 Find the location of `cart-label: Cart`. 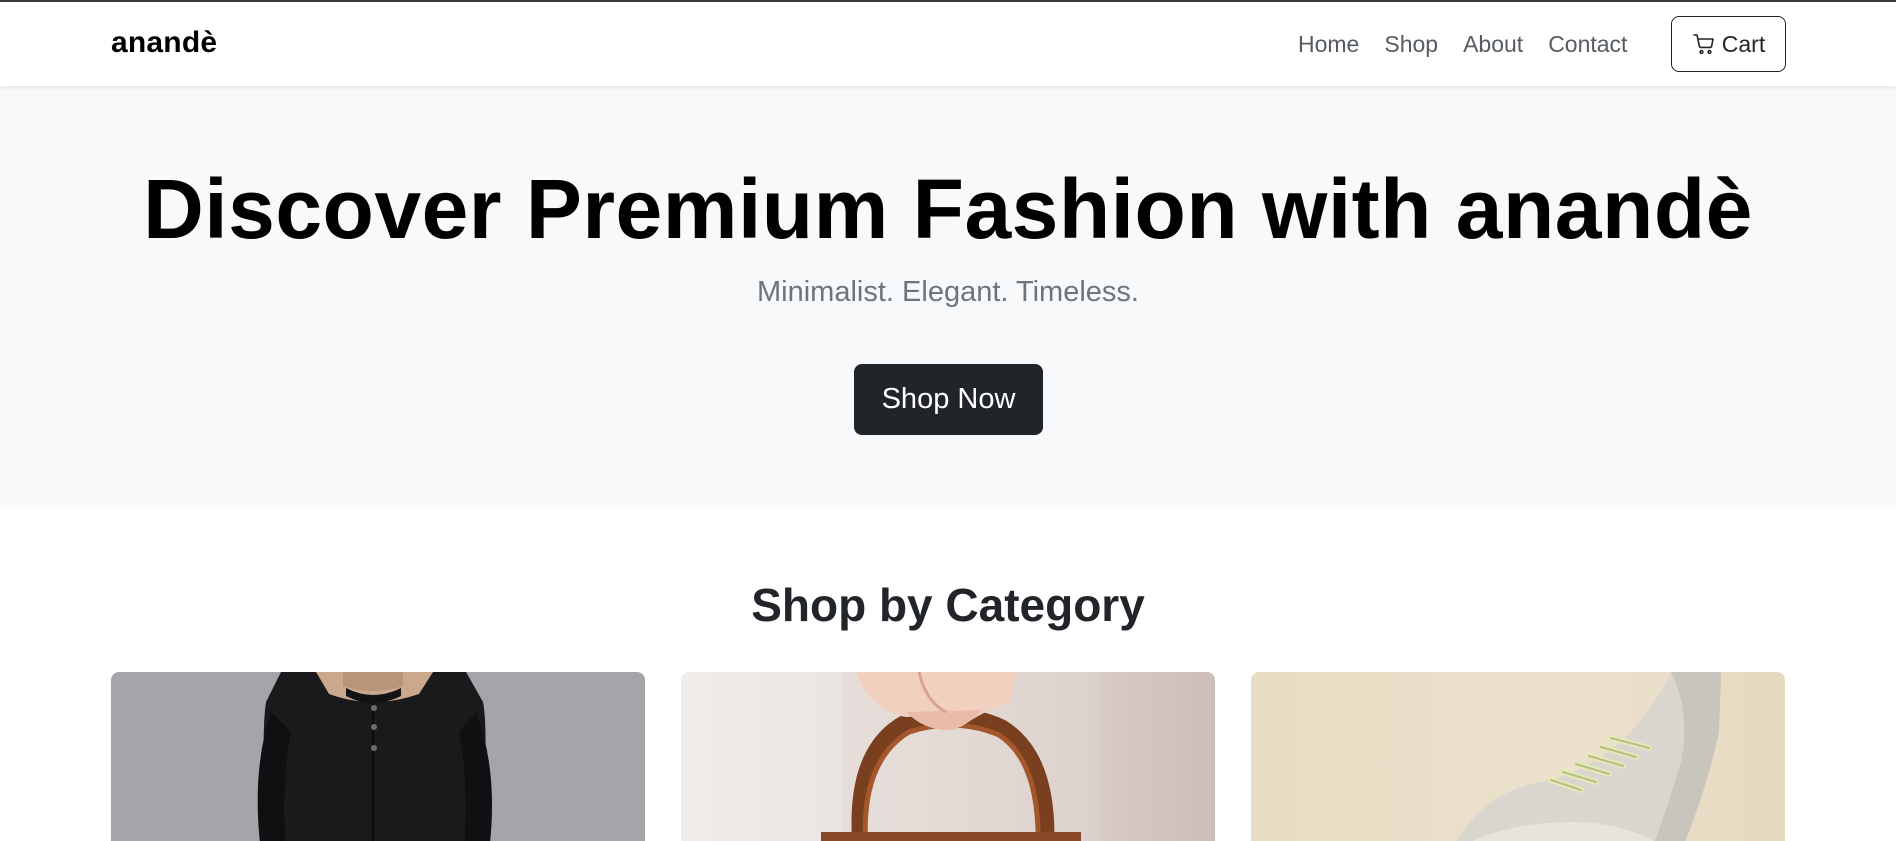

cart-label: Cart is located at coordinates (1743, 43).